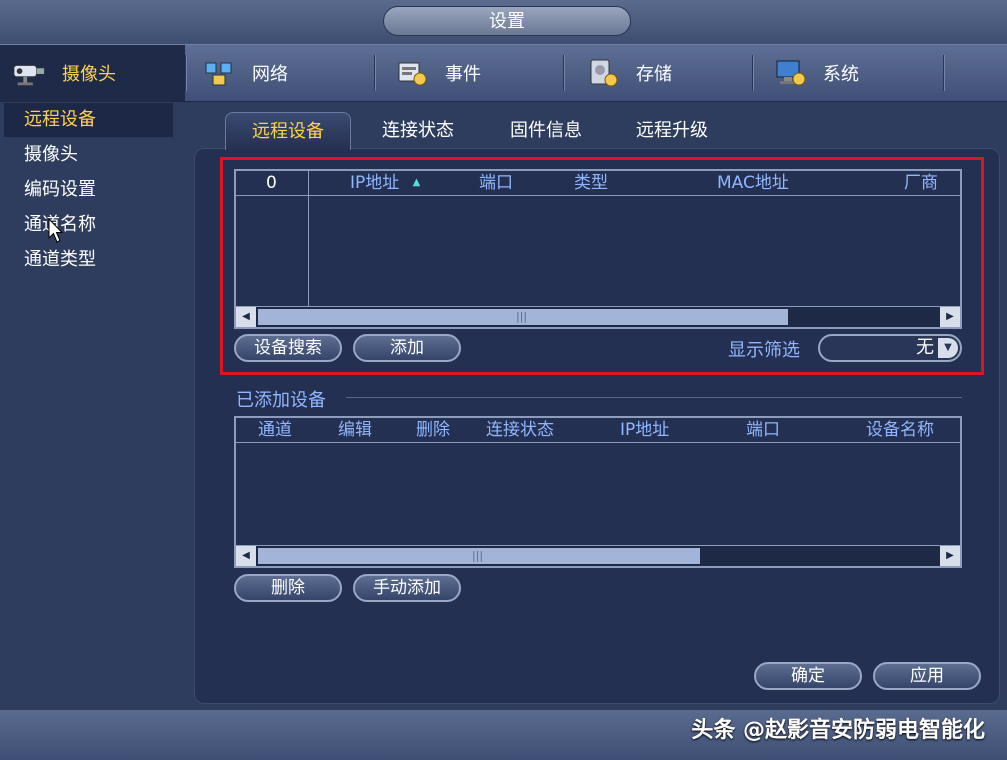 Image resolution: width=1007 pixels, height=760 pixels. What do you see at coordinates (418, 131) in the screenshot?
I see `tab-connection-status: 连接状态` at bounding box center [418, 131].